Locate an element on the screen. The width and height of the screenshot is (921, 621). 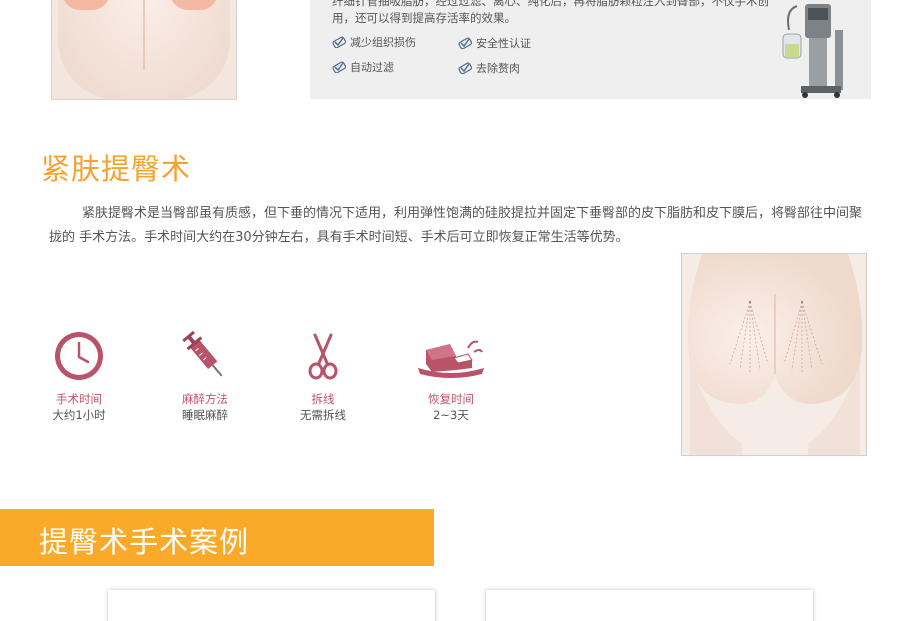
info-stitches: 拆线 无需拆线 is located at coordinates (323, 374).